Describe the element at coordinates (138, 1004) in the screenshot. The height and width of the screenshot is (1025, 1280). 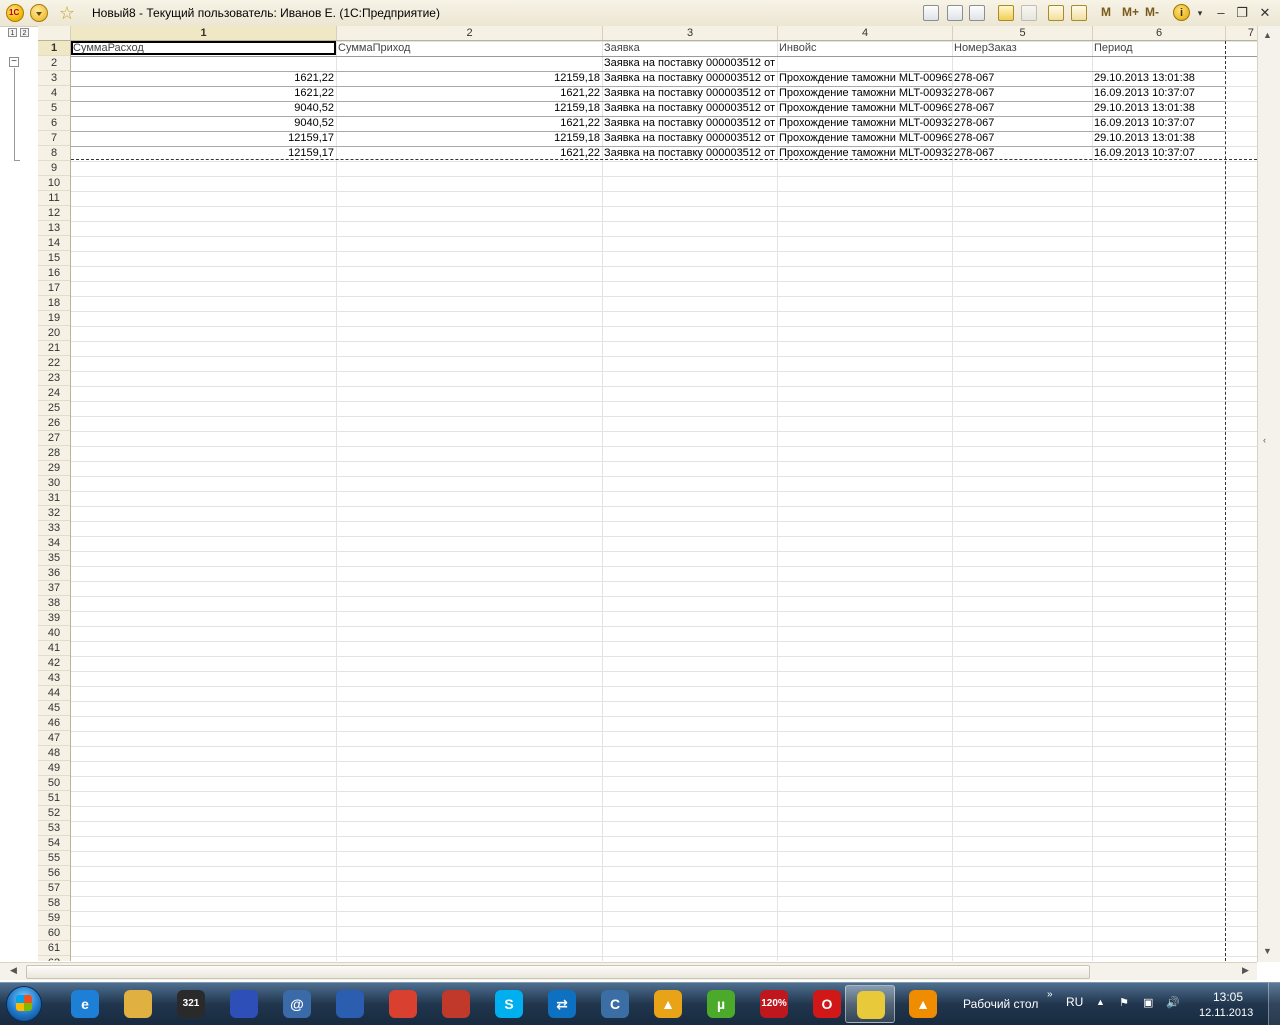
I see `taskbar-app-file-explorer` at that location.